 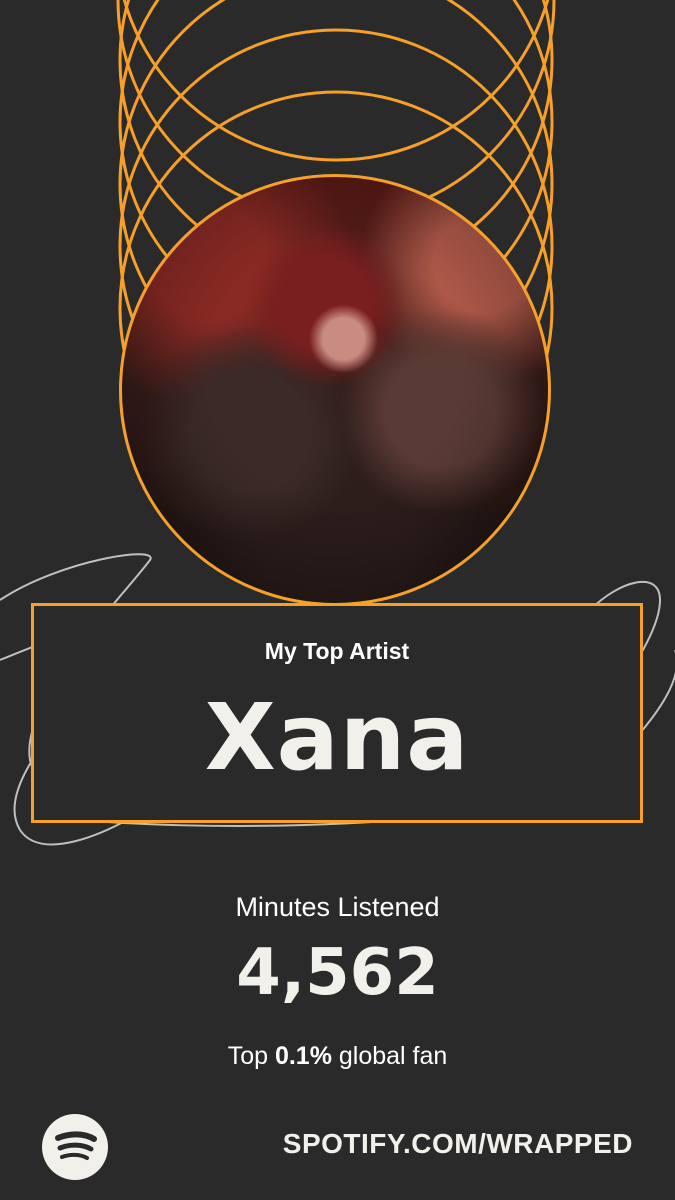 What do you see at coordinates (337, 737) in the screenshot?
I see `artist-name: Xana` at bounding box center [337, 737].